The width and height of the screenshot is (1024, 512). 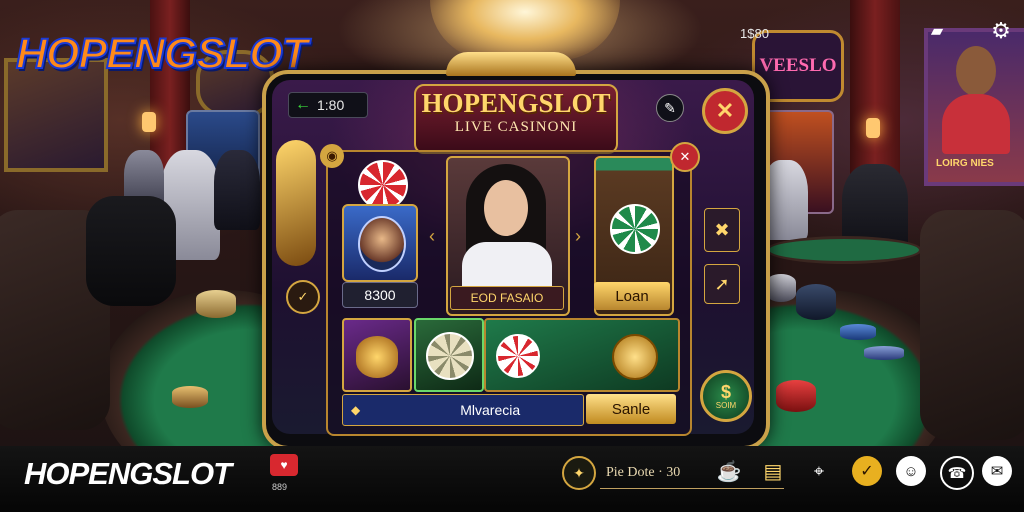 What do you see at coordinates (798, 65) in the screenshot?
I see `wall-sign-text: VEESLO` at bounding box center [798, 65].